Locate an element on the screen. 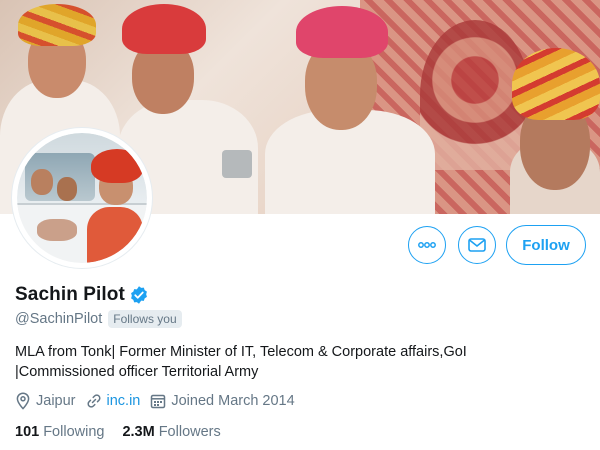 The height and width of the screenshot is (450, 600). handle-row: @SachinPilot Follows you is located at coordinates (98, 319).